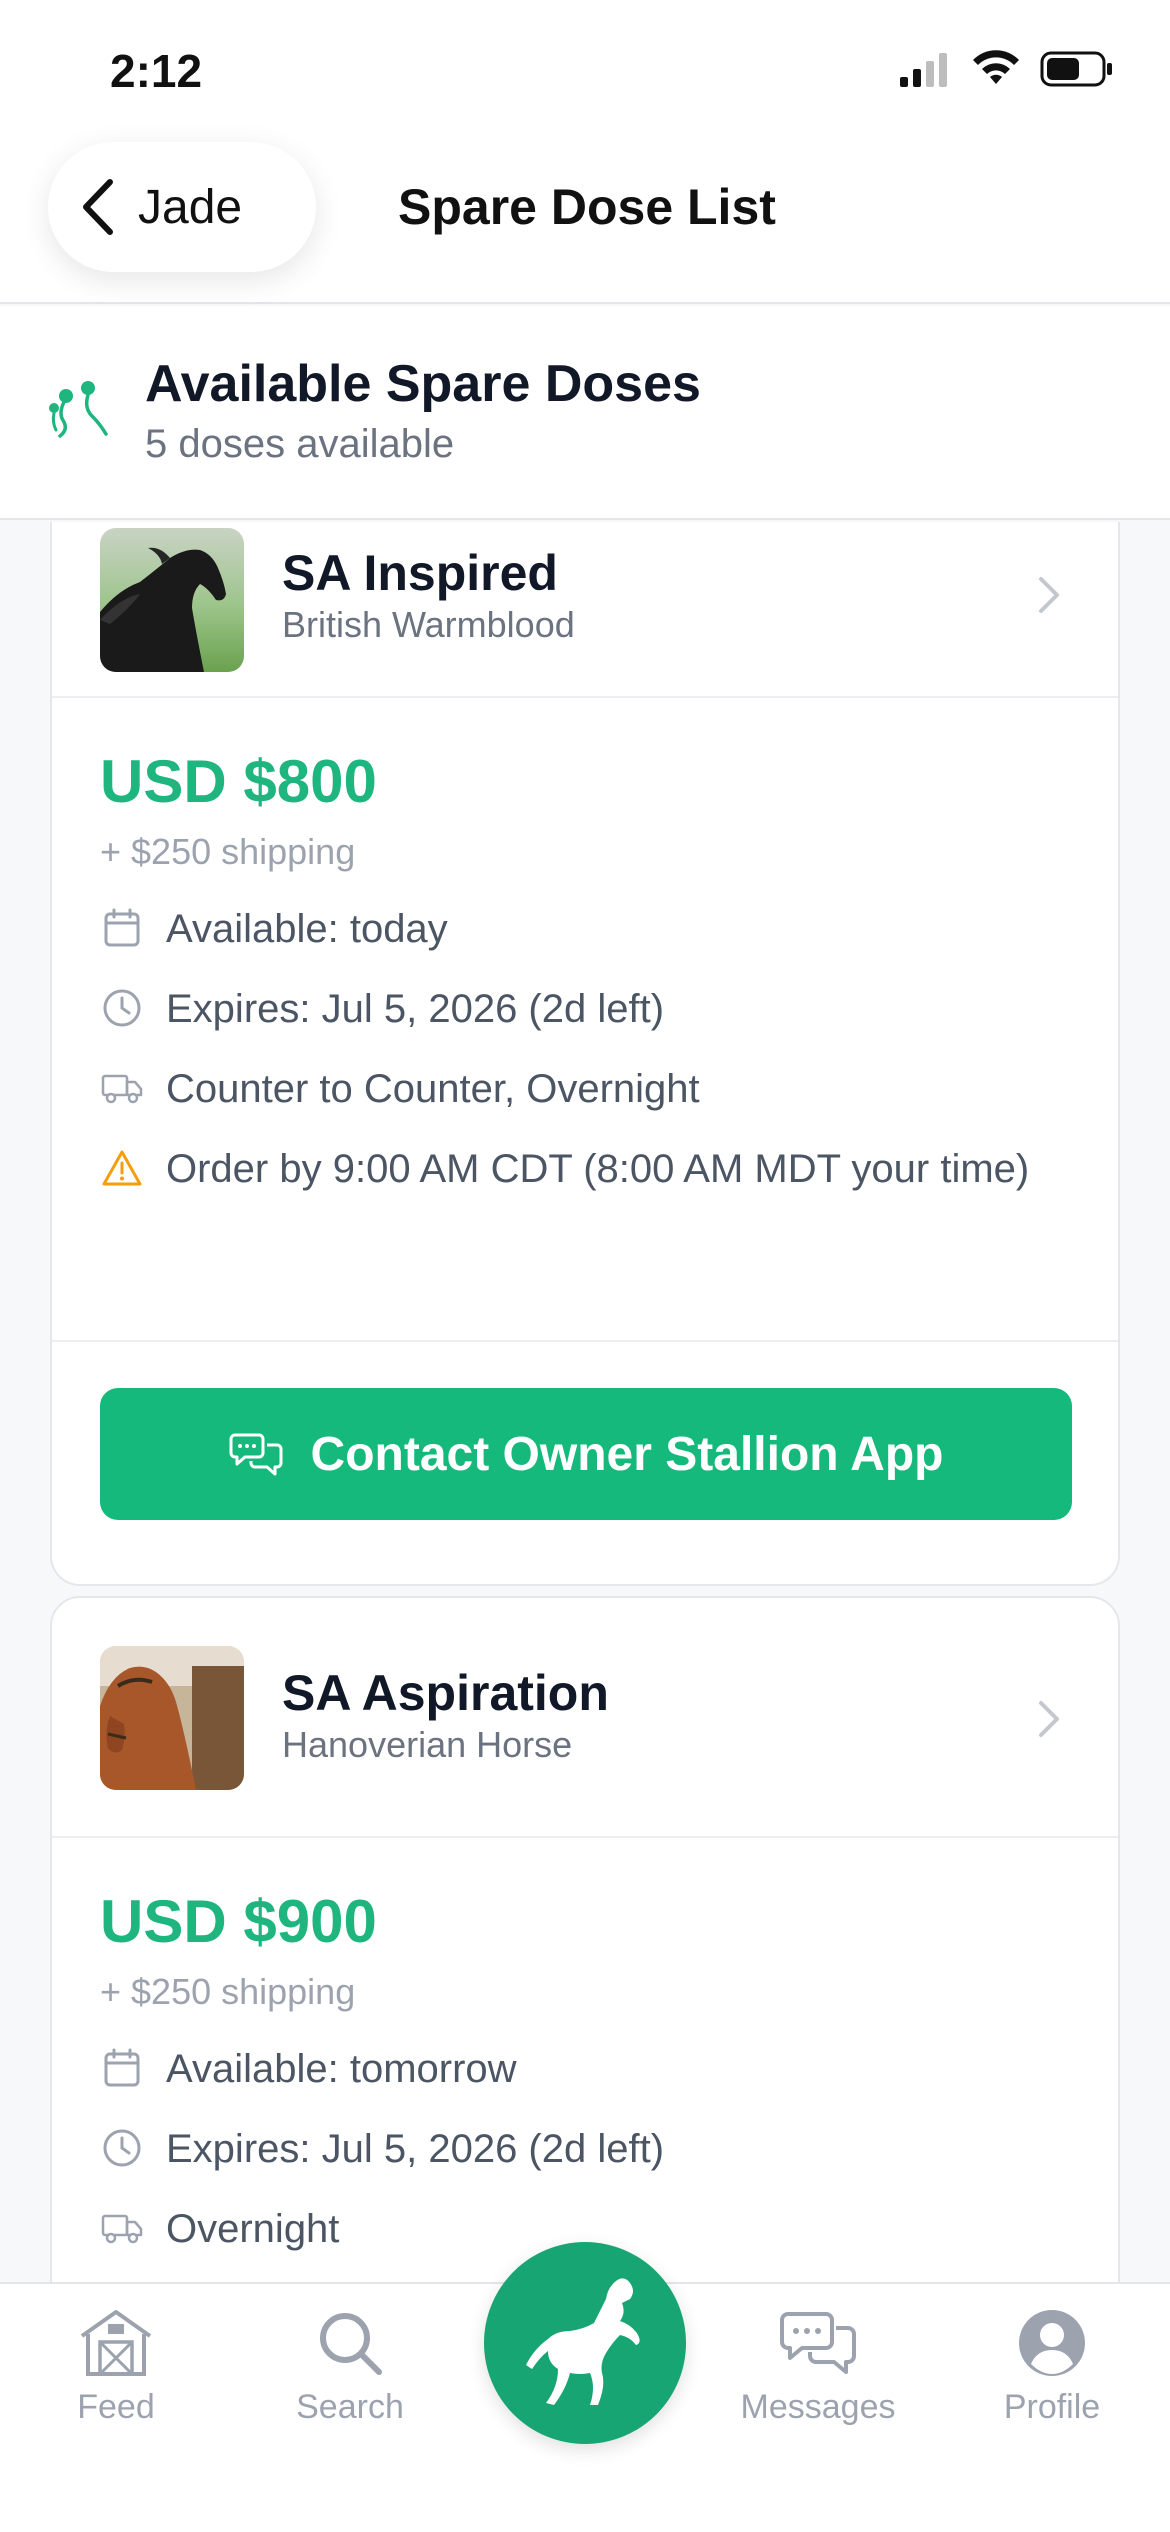 This screenshot has height=2532, width=1170. Describe the element at coordinates (585, 610) in the screenshot. I see `listing-header: SA Inspired British Warmblood` at that location.